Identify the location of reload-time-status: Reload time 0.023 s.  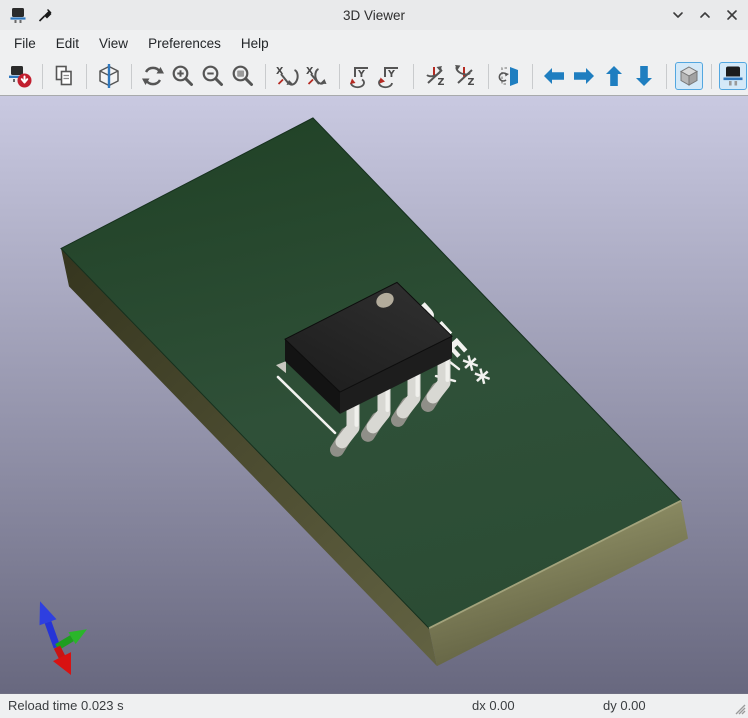
(66, 705).